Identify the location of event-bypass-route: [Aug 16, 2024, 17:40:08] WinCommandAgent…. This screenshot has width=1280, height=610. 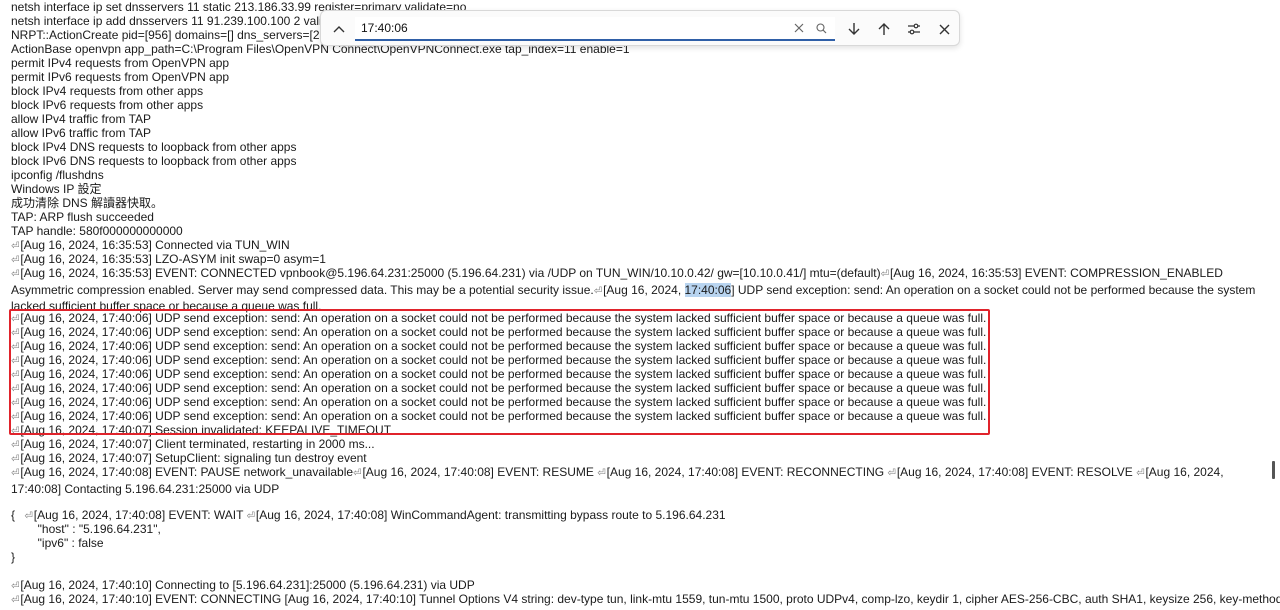
(490, 515).